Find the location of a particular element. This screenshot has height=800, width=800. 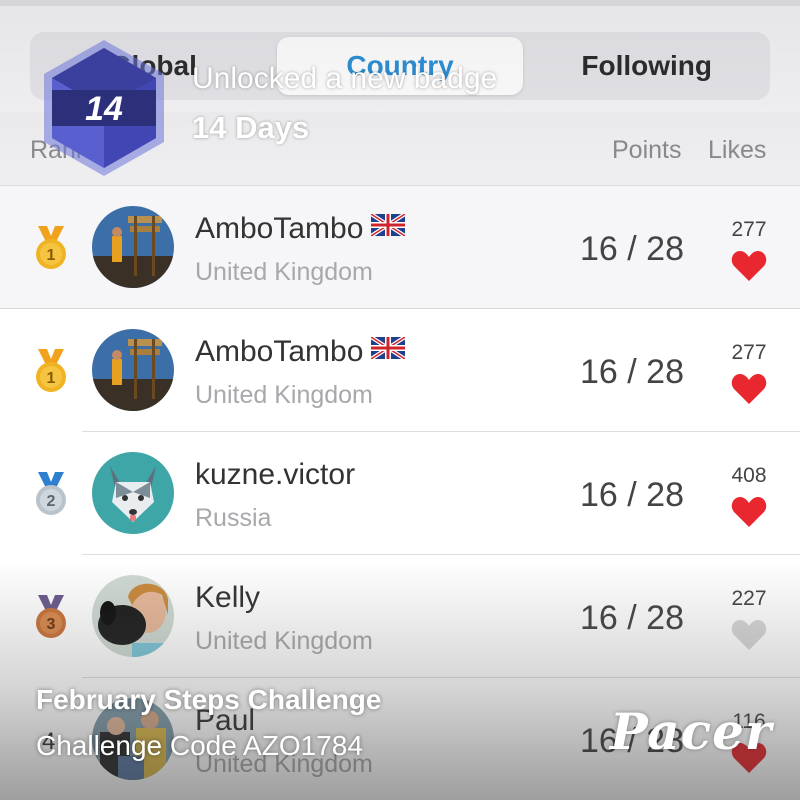

badge-number: 14 is located at coordinates (104, 109).